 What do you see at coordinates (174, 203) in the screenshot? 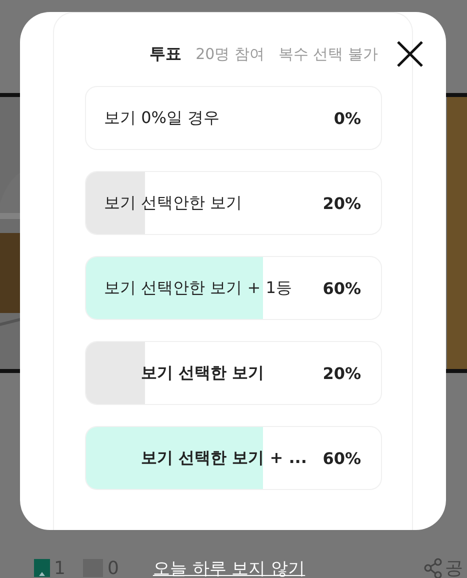
I see `option-label: 보기 선택안한 보기` at bounding box center [174, 203].